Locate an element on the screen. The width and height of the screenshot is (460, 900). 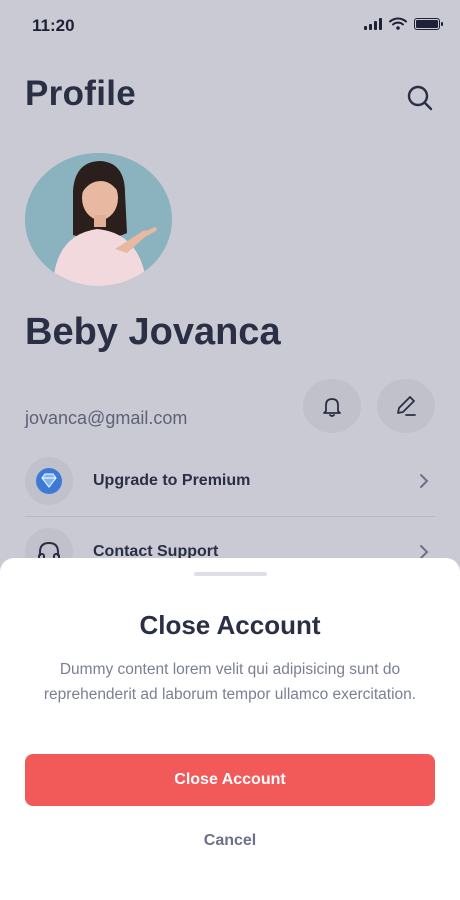
avatar-photo is located at coordinates (98, 219).